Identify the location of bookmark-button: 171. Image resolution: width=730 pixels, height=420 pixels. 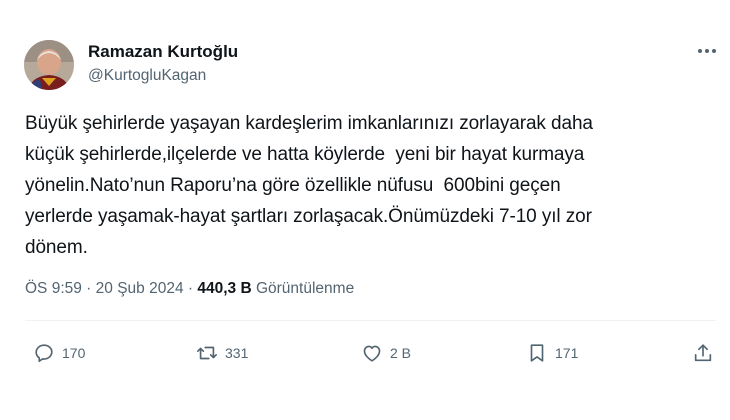
(552, 353).